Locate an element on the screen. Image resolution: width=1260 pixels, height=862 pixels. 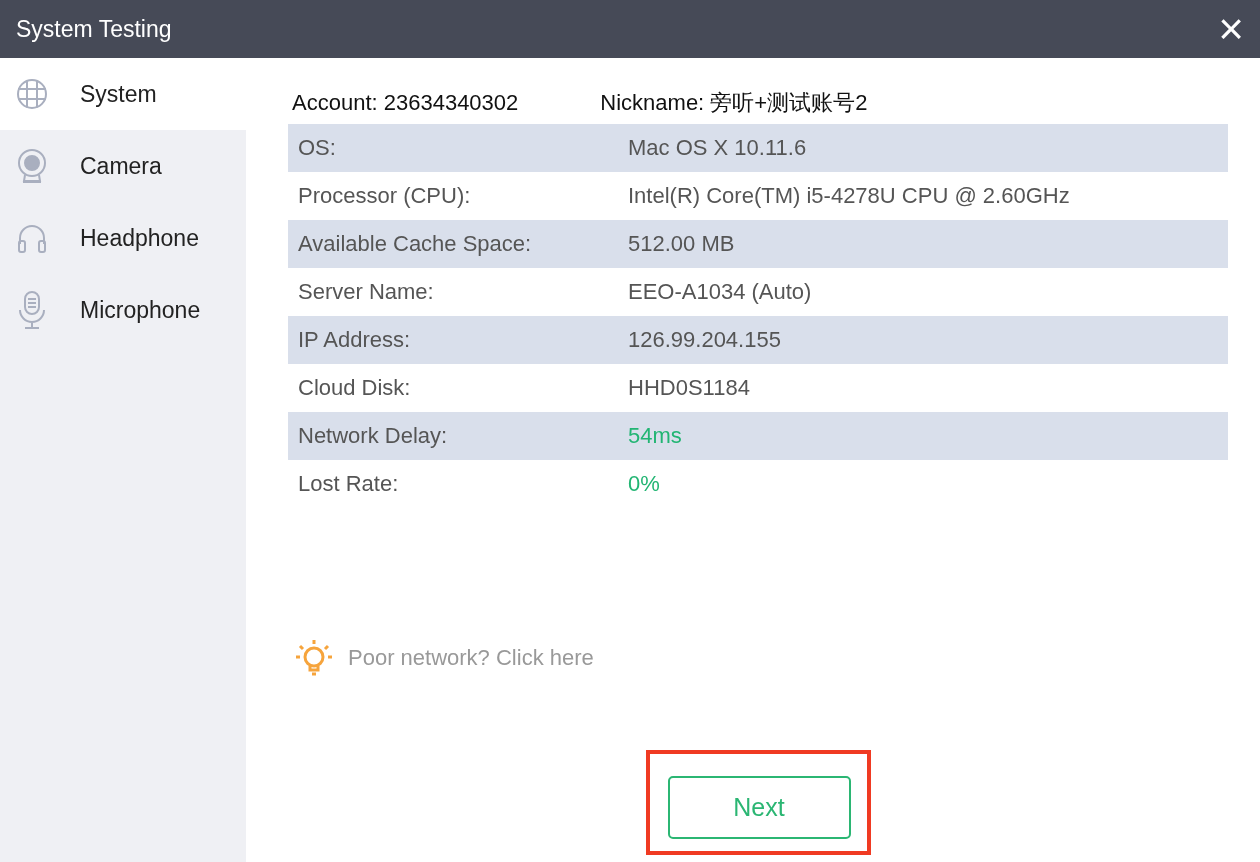
field-label: OS: is located at coordinates (317, 148).